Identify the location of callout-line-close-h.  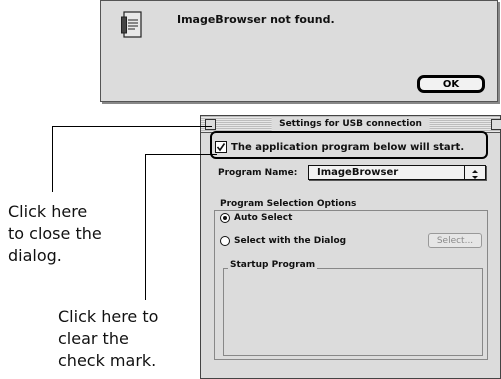
(132, 126).